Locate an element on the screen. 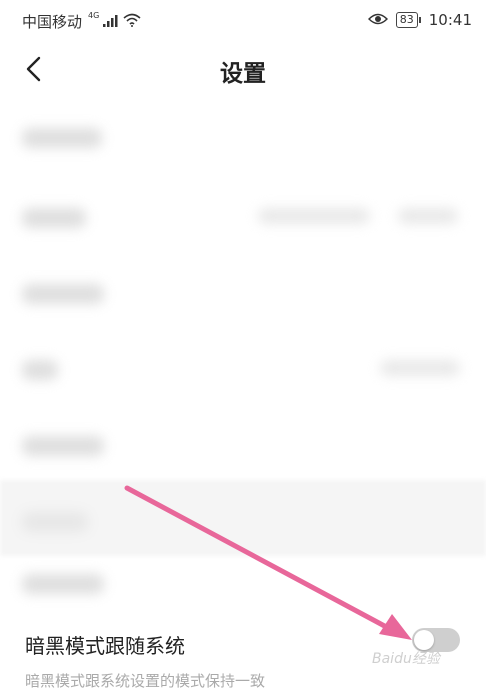 The width and height of the screenshot is (486, 693). dark-mode-description: 暗黑模式跟系统设置的模式保持一致 is located at coordinates (145, 681).